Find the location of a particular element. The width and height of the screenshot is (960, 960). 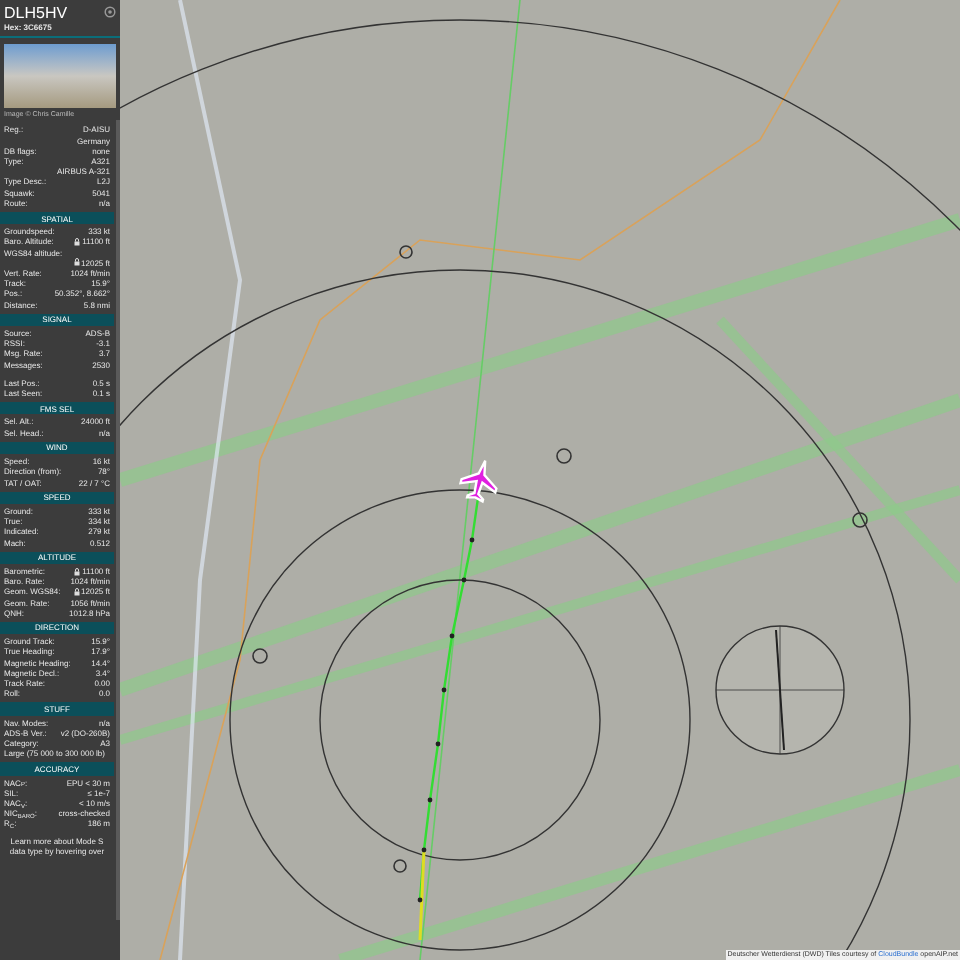

callsign-title: DLH5HV is located at coordinates (36, 13).